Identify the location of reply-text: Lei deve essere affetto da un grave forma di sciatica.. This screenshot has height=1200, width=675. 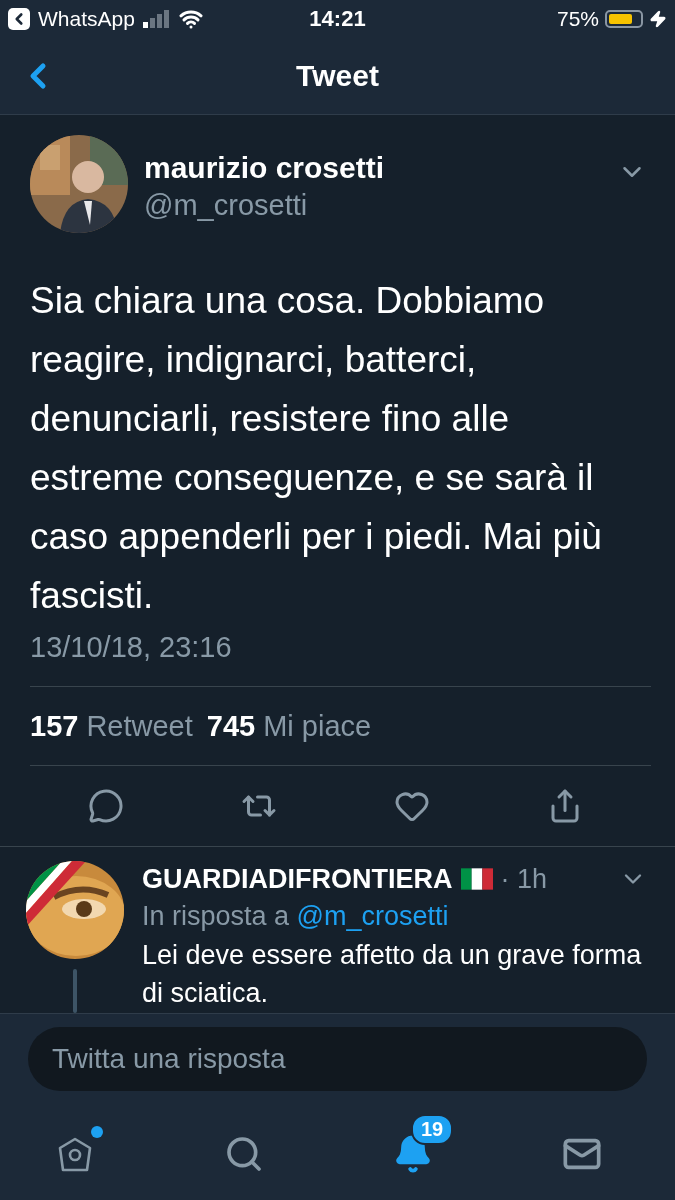
(392, 974).